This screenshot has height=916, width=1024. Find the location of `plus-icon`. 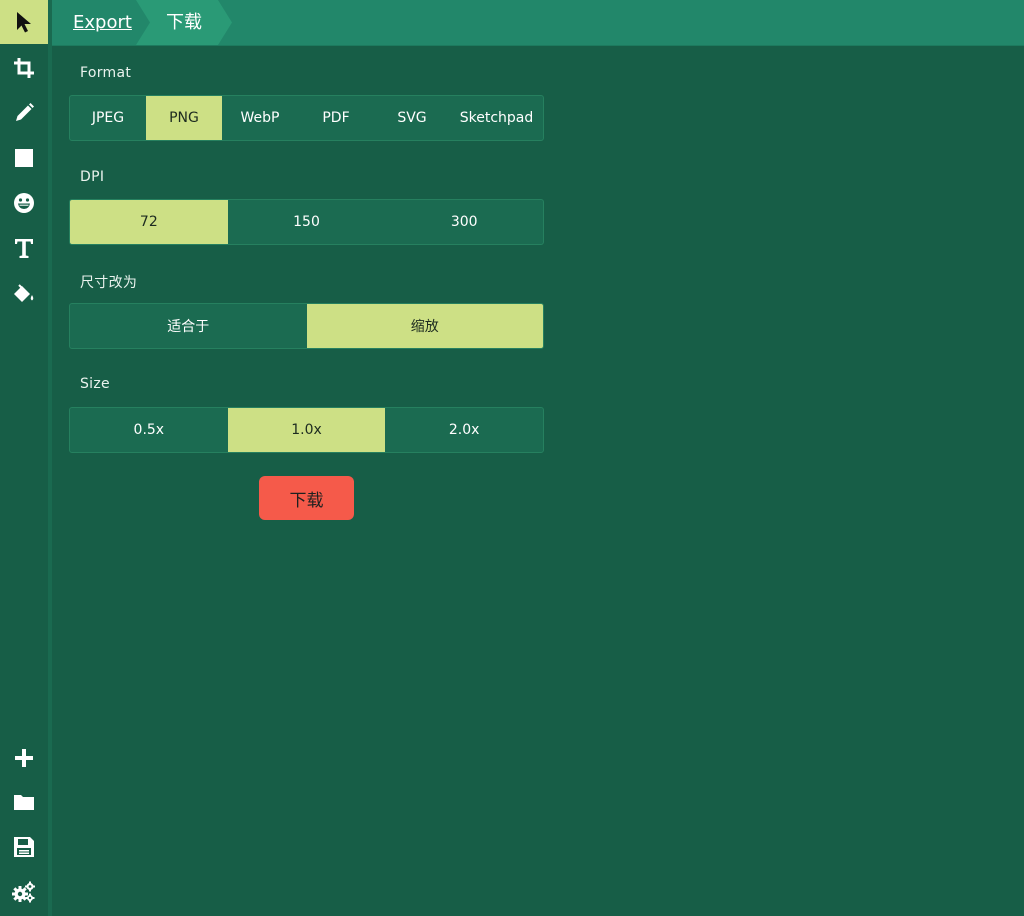

plus-icon is located at coordinates (24, 758).